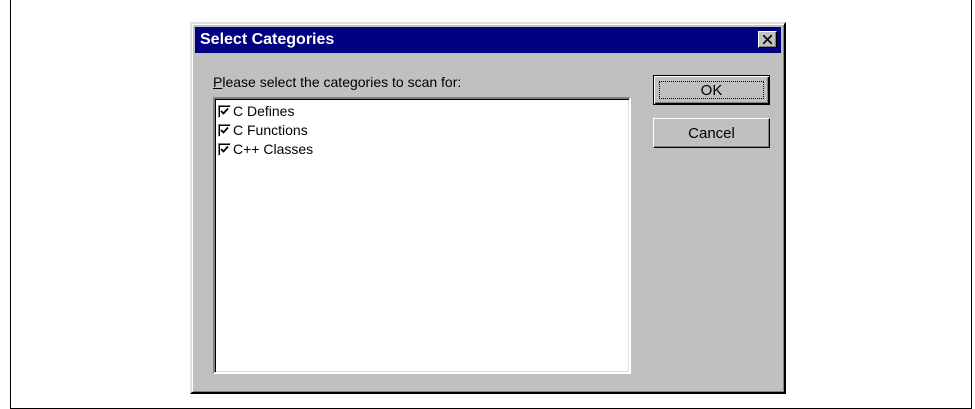 Image resolution: width=975 pixels, height=409 pixels. I want to click on cancel-button: Cancel, so click(711, 133).